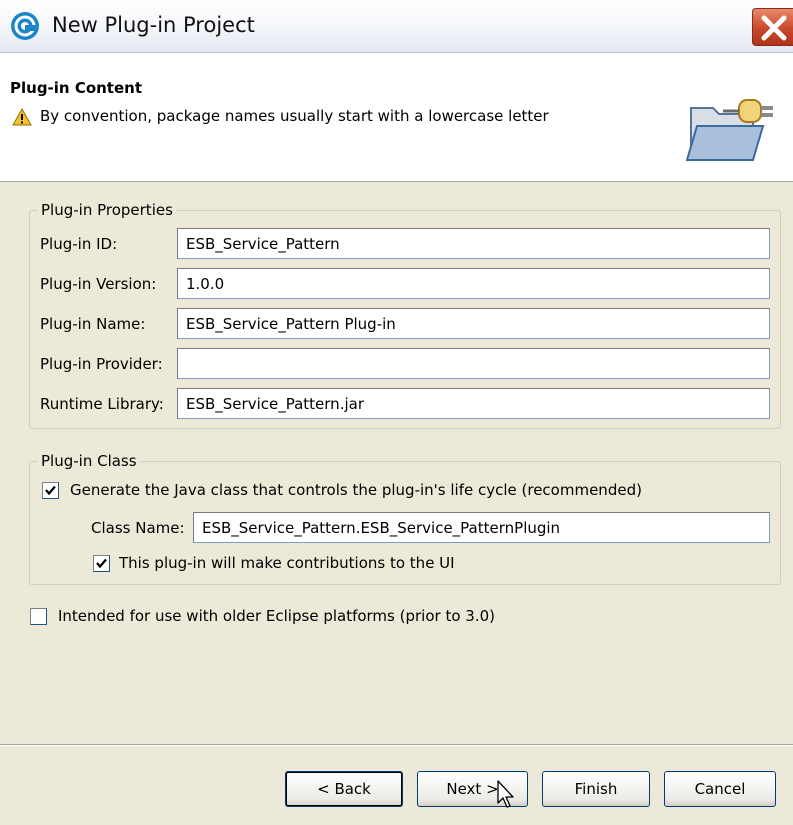 The width and height of the screenshot is (793, 825). What do you see at coordinates (107, 210) in the screenshot?
I see `plugin-properties-legend: Plug-in Properties` at bounding box center [107, 210].